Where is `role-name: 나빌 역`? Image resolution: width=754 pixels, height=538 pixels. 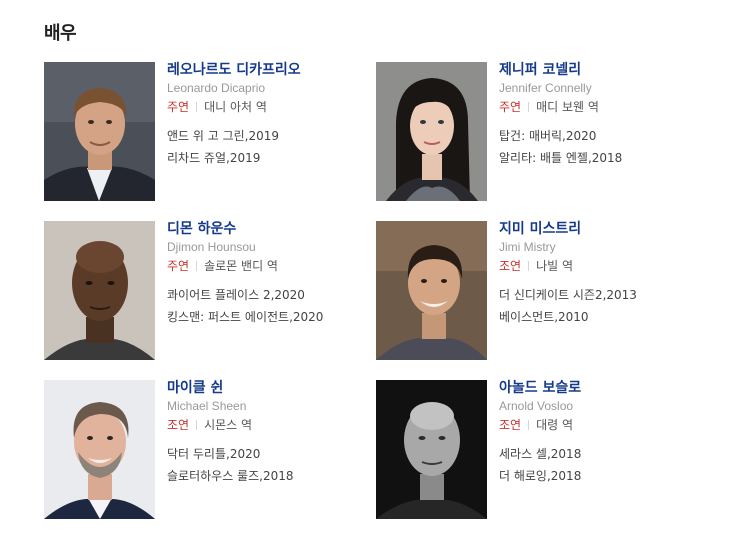 role-name: 나빌 역 is located at coordinates (555, 266).